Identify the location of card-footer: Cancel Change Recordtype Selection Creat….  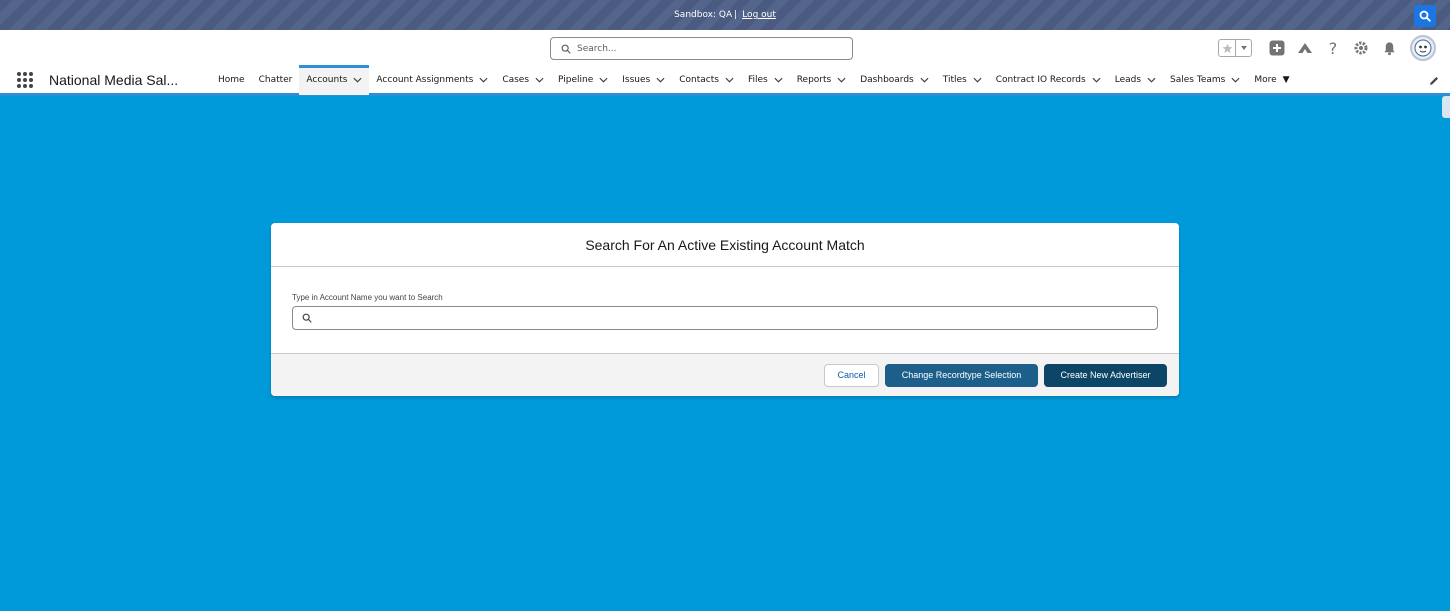
(725, 374).